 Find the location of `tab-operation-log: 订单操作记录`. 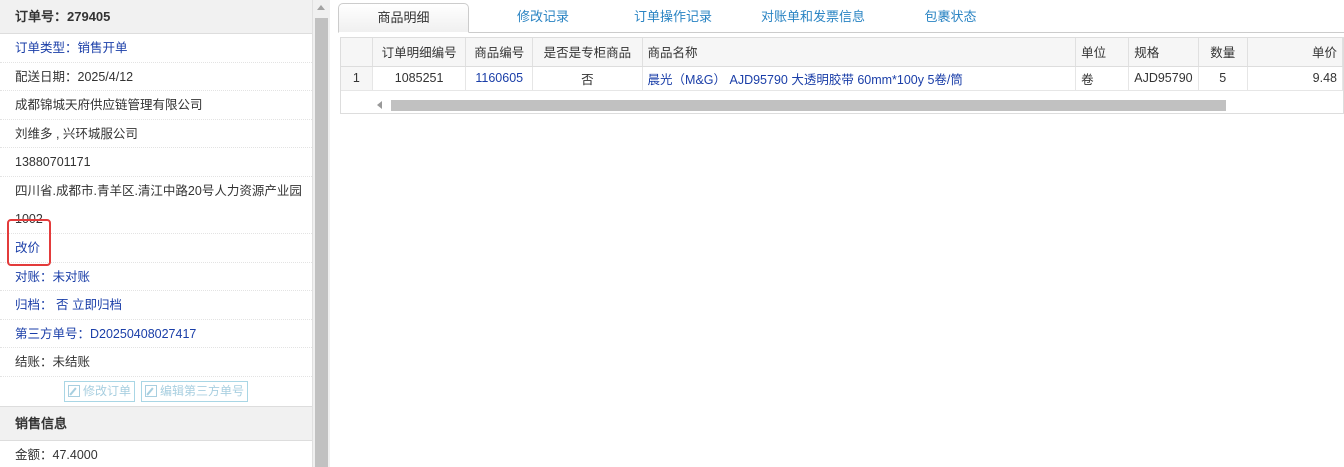

tab-operation-log: 订单操作记录 is located at coordinates (673, 18).